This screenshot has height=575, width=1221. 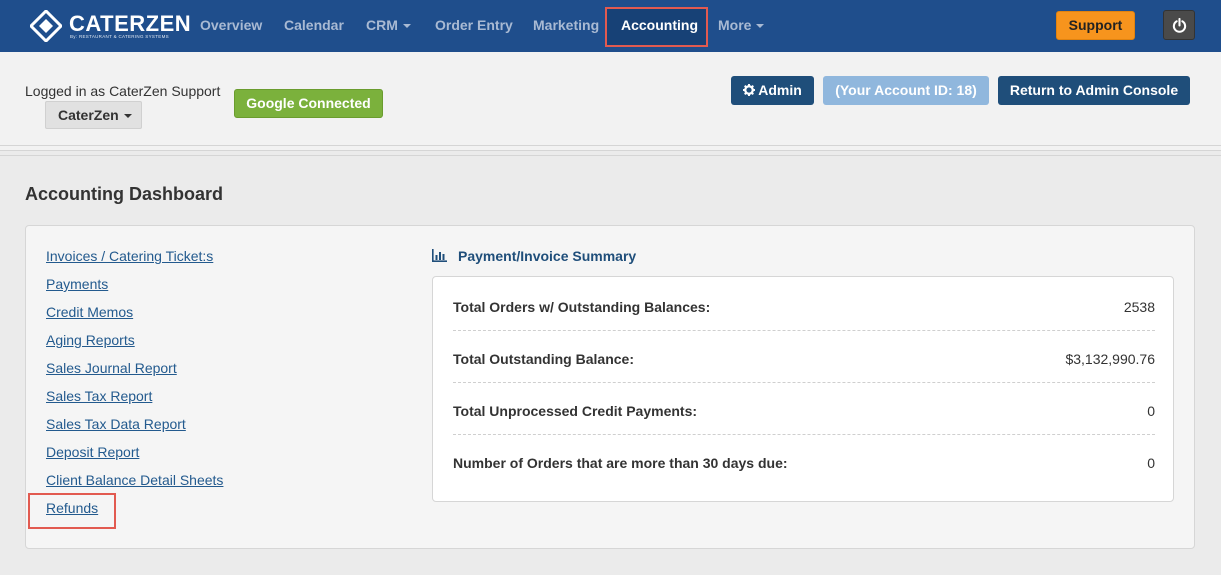 What do you see at coordinates (547, 256) in the screenshot?
I see `summary-title: Payment/Invoice Summary` at bounding box center [547, 256].